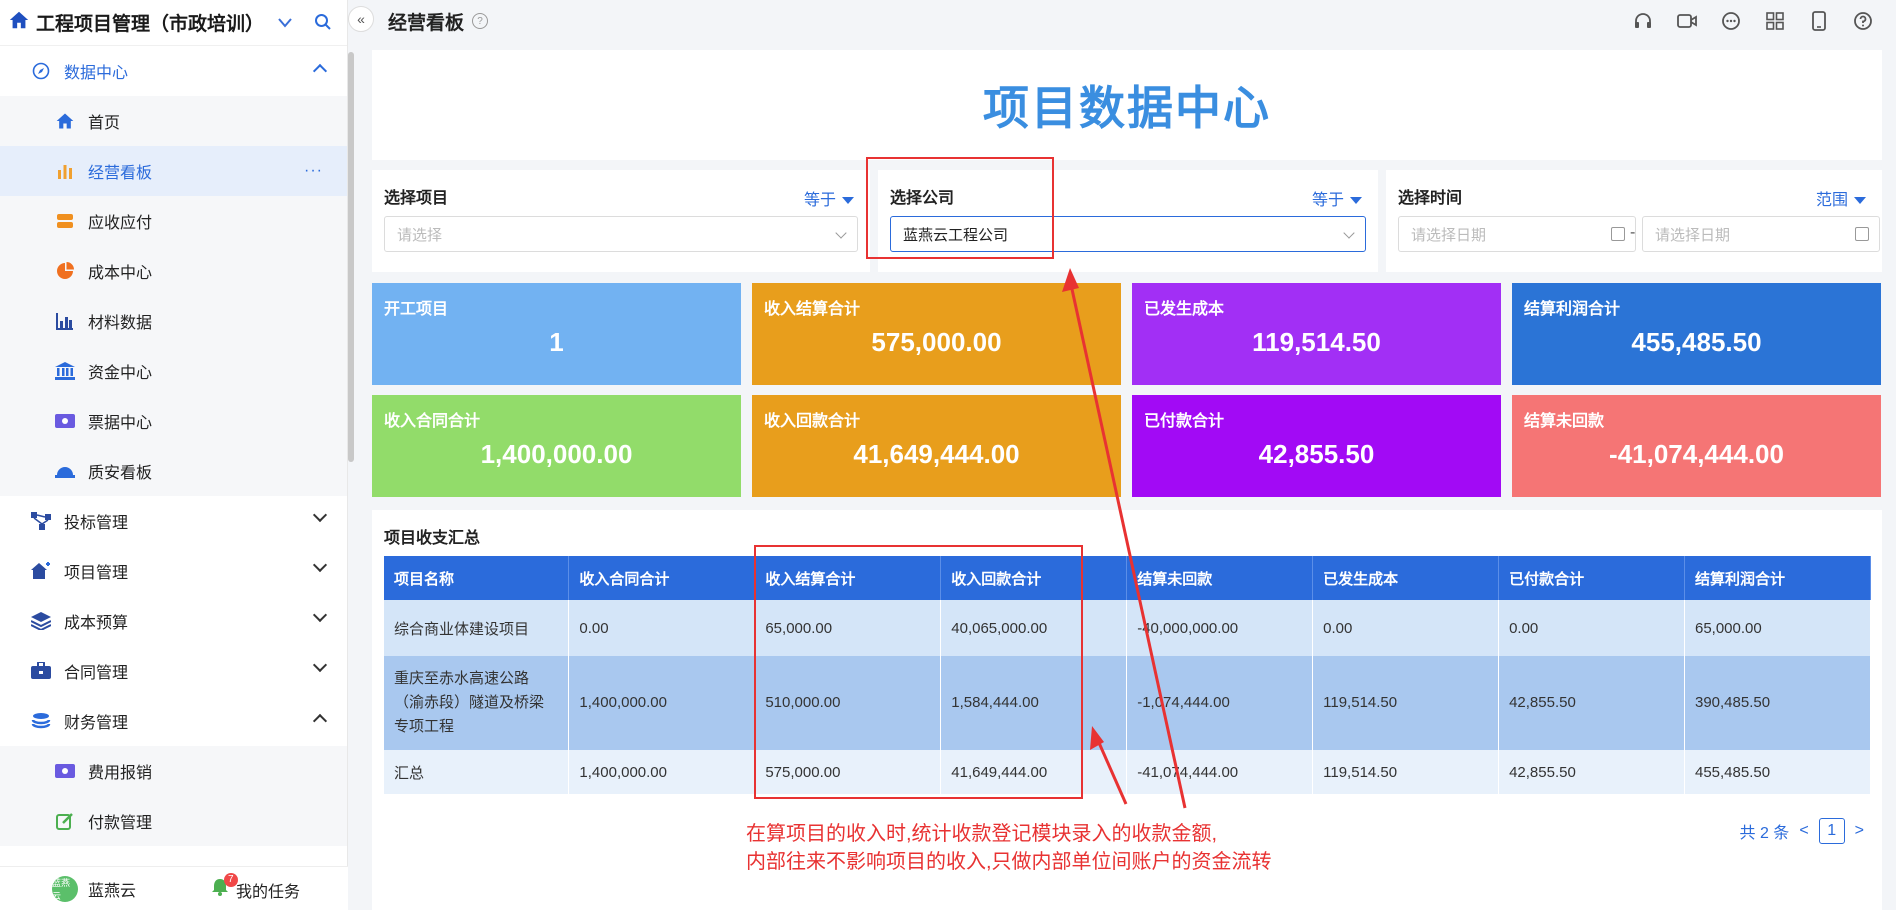 This screenshot has width=1896, height=910. Describe the element at coordinates (173, 171) in the screenshot. I see `sidebar-item-dashboard: 经营看板 ···` at that location.